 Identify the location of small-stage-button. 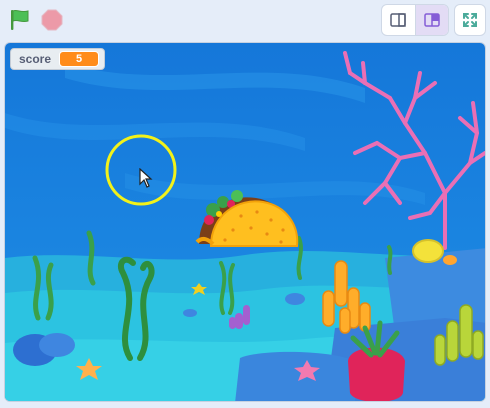
(398, 20).